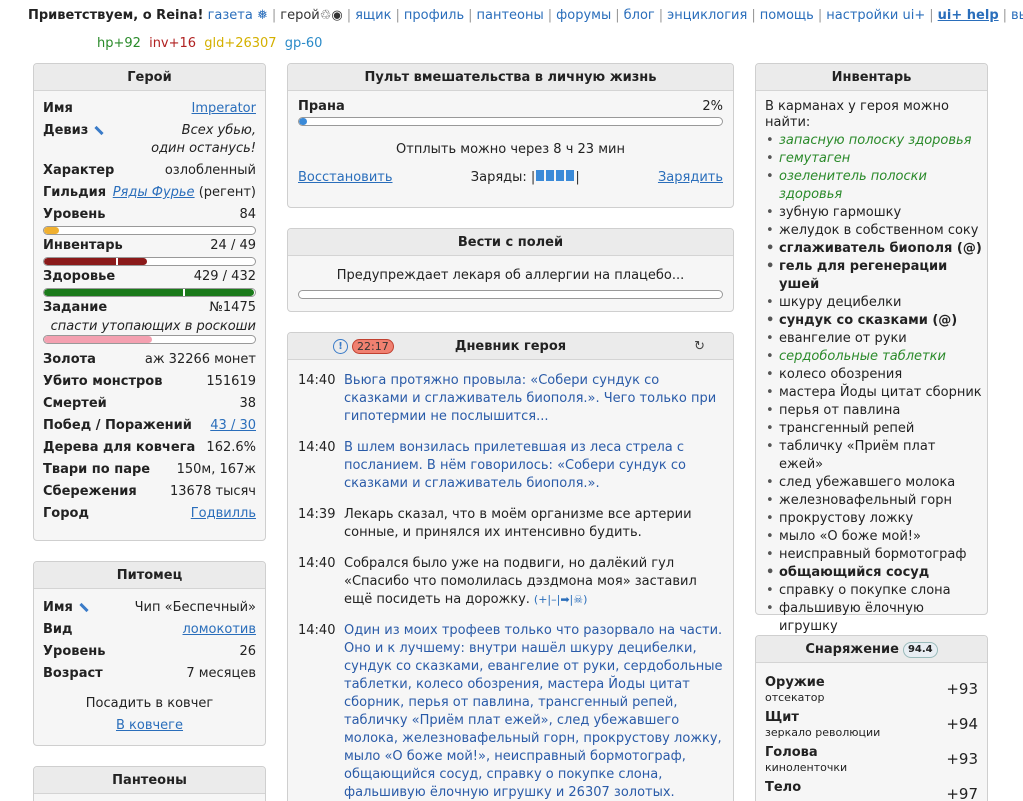  Describe the element at coordinates (119, 43) in the screenshot. I see `stat-hp: hp+92` at that location.